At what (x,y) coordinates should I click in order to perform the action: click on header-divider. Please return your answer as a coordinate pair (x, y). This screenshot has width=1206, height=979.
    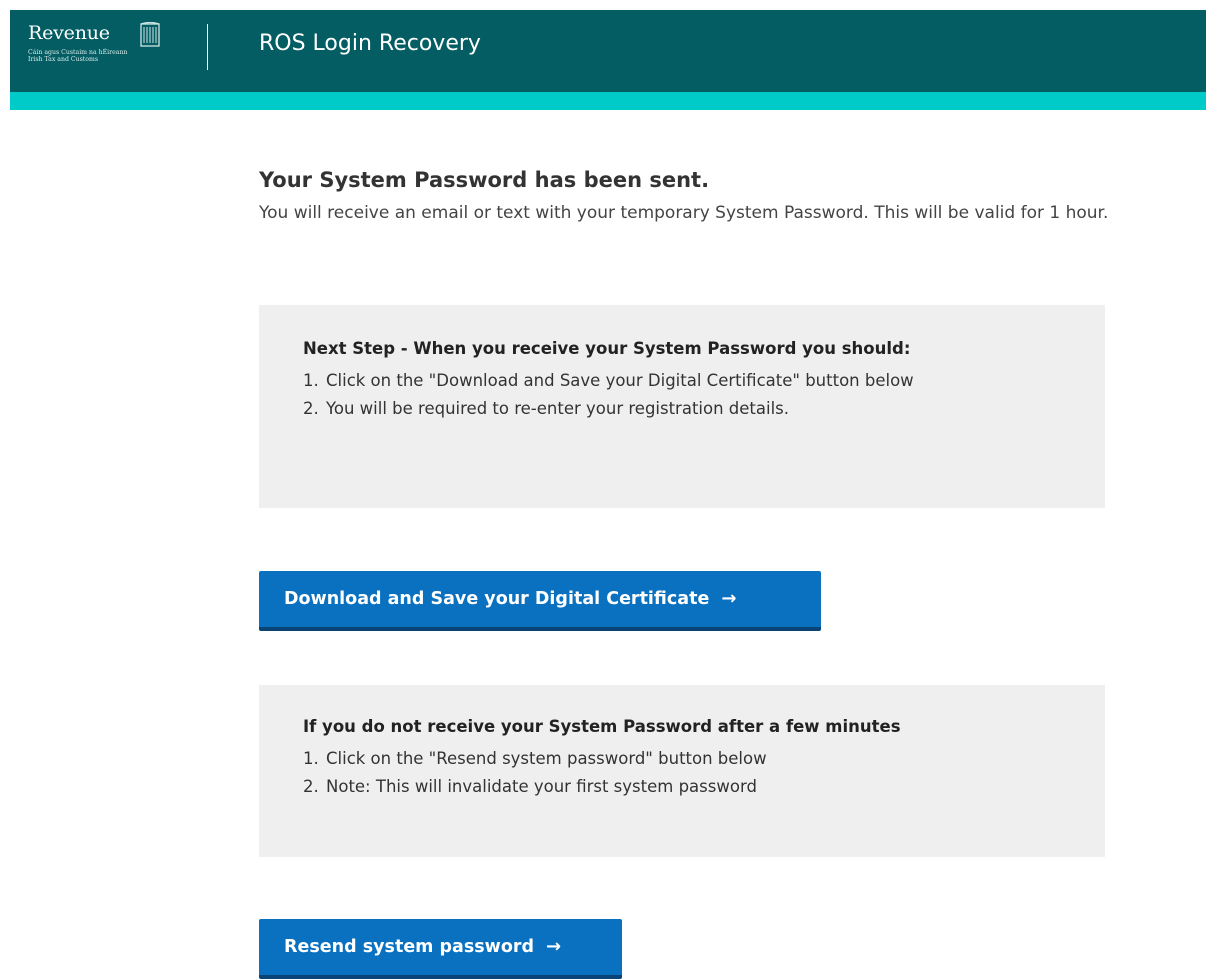
    Looking at the image, I should click on (207, 47).